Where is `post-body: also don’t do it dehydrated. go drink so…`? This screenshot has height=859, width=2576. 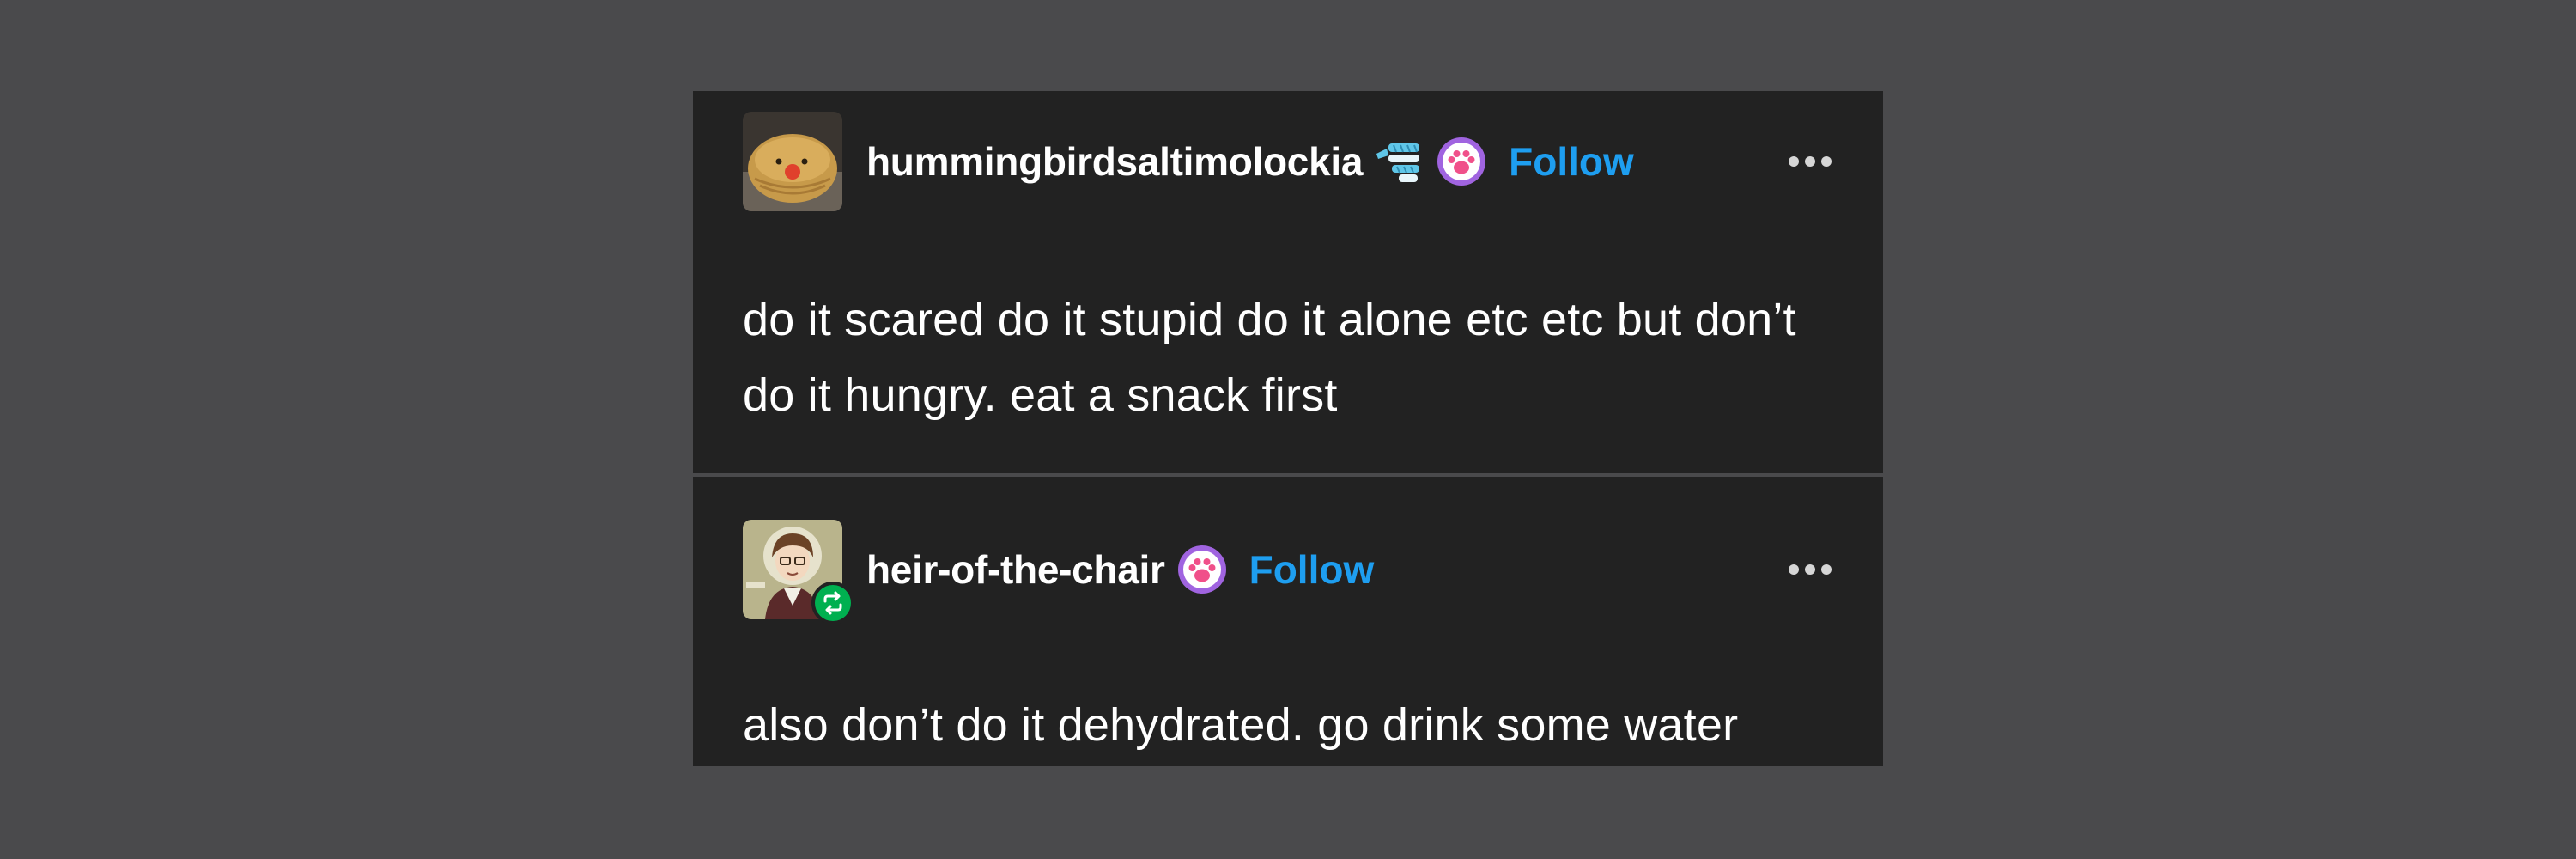
post-body: also don’t do it dehydrated. go drink so… is located at coordinates (1241, 725).